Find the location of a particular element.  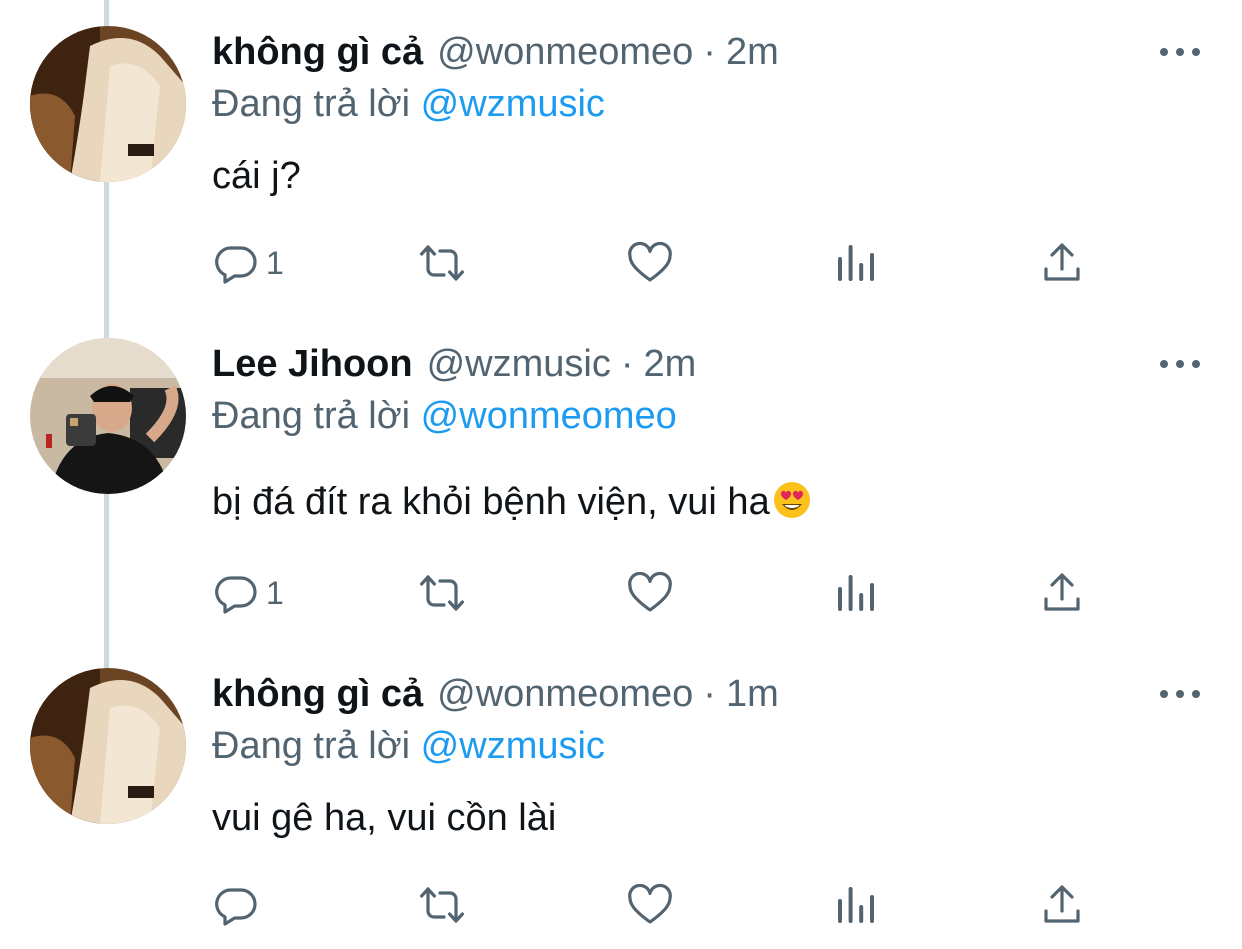

reply-button is located at coordinates (236, 905).